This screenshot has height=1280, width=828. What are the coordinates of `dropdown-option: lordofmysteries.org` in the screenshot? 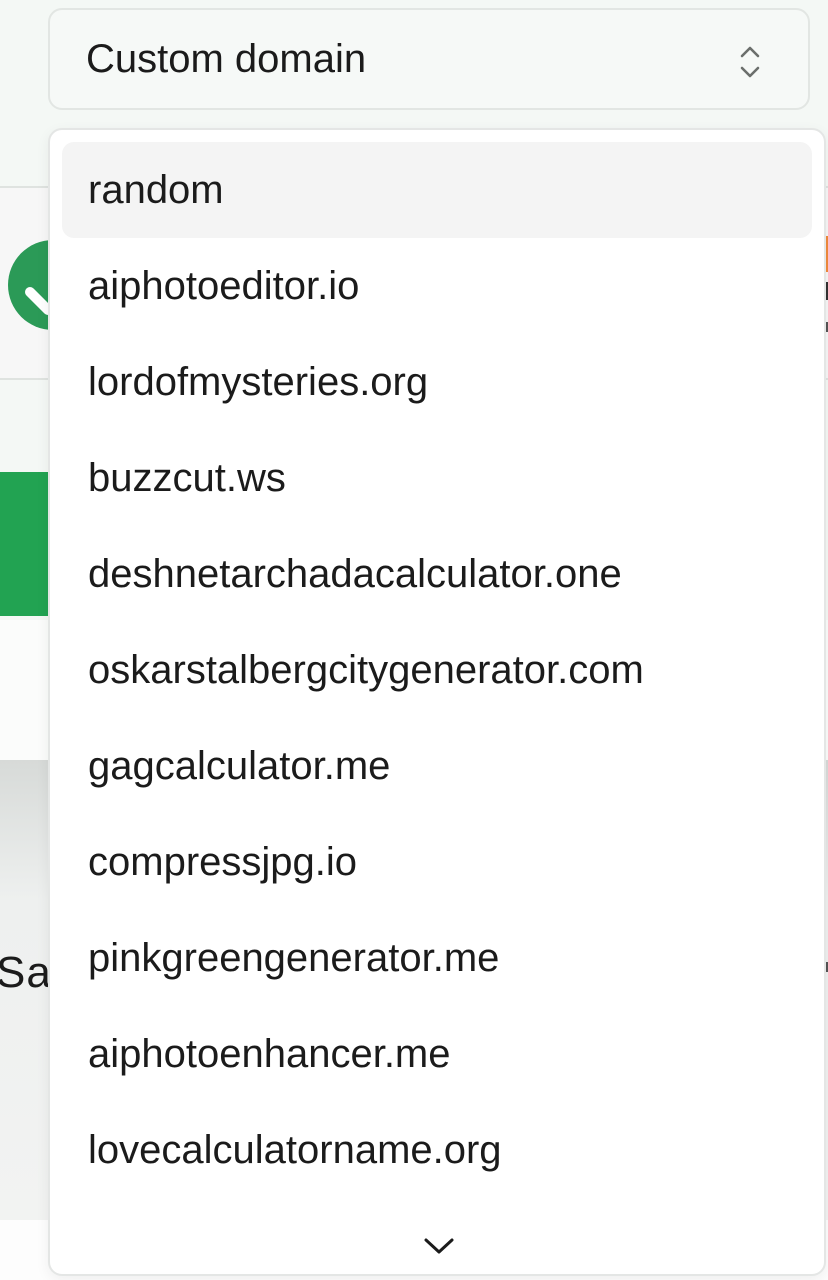 It's located at (437, 382).